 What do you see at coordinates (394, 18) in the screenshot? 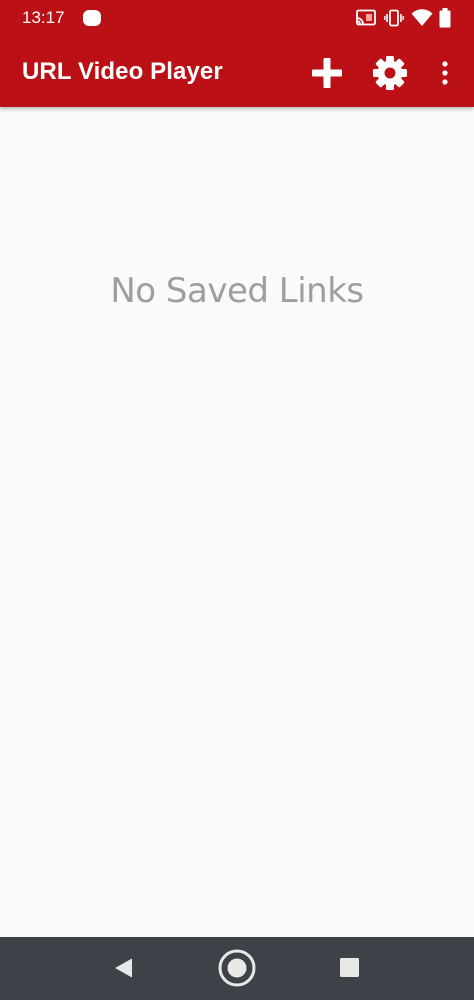
I see `vibrate-icon` at bounding box center [394, 18].